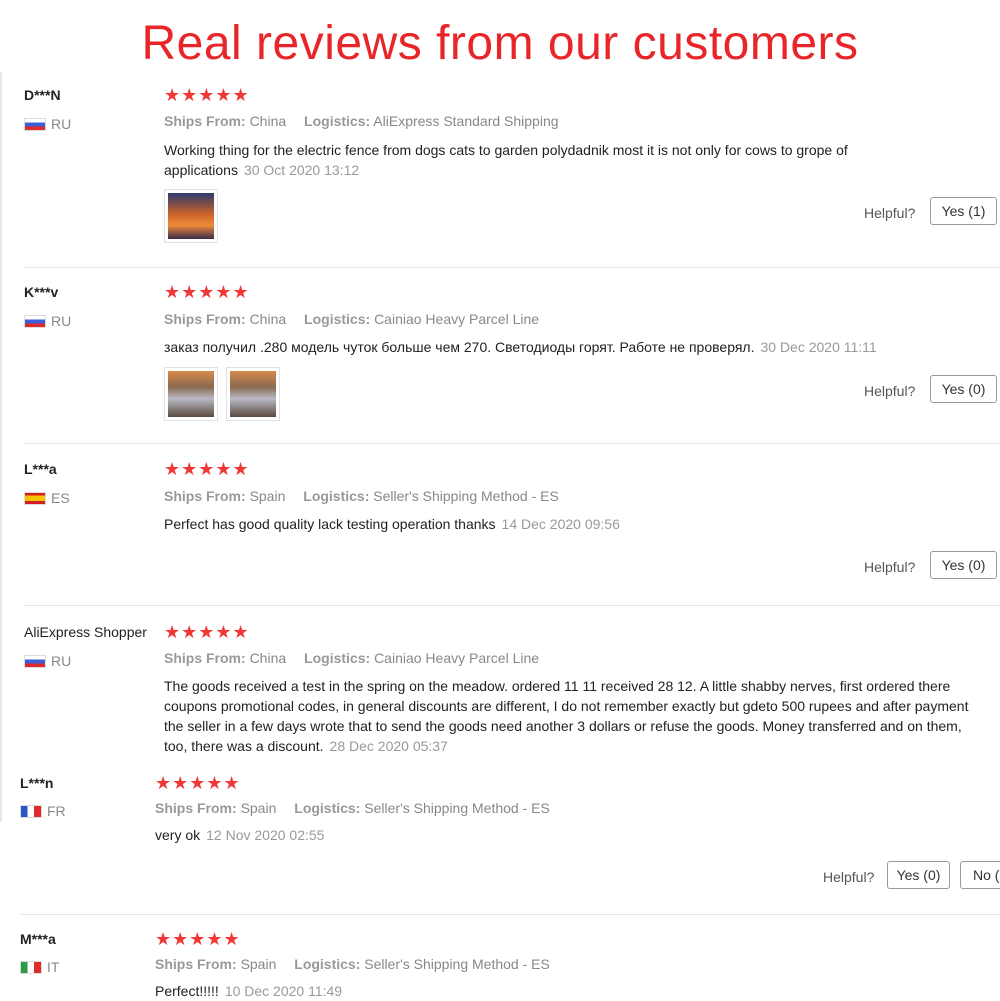 The height and width of the screenshot is (1001, 1000). Describe the element at coordinates (187, 991) in the screenshot. I see `review-body: Perfect!!!!!` at that location.